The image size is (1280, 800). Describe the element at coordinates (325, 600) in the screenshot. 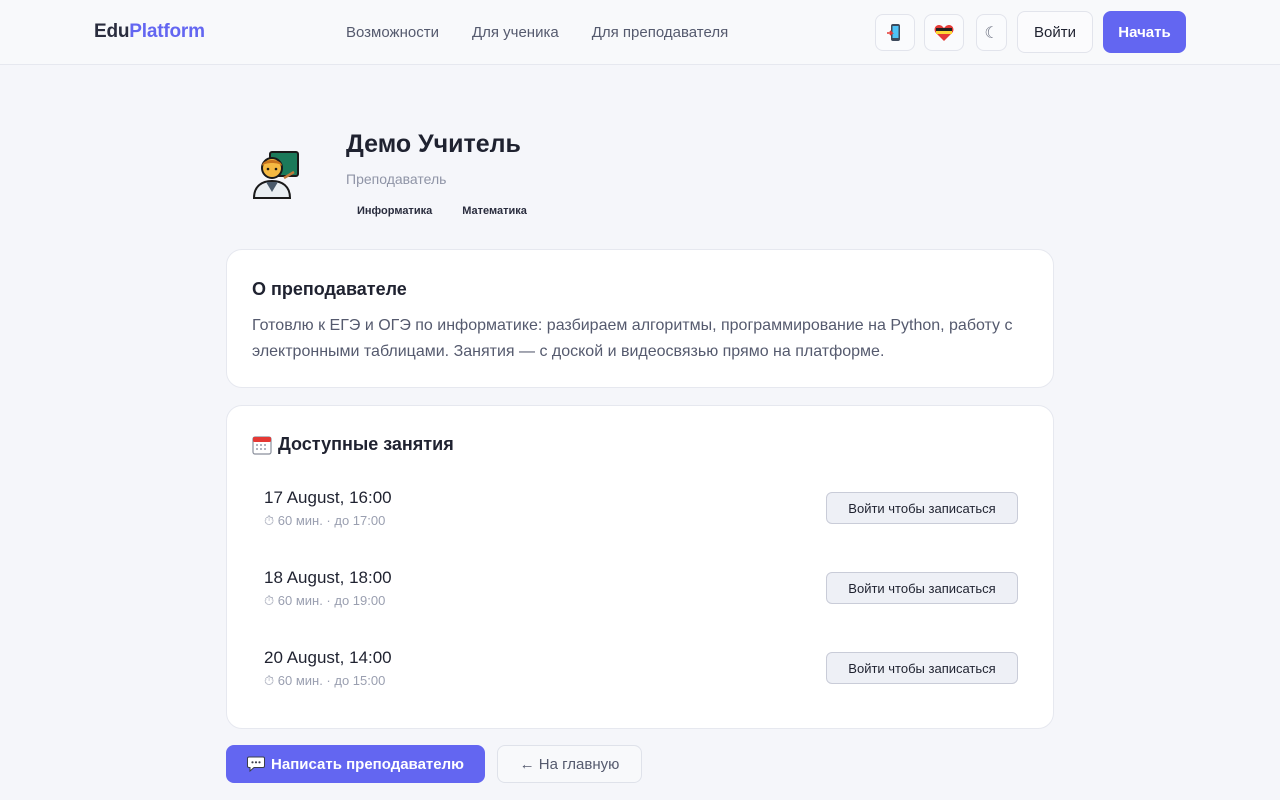

I see `slot-duration: ⏱ 60 мин. · до 19:00` at that location.